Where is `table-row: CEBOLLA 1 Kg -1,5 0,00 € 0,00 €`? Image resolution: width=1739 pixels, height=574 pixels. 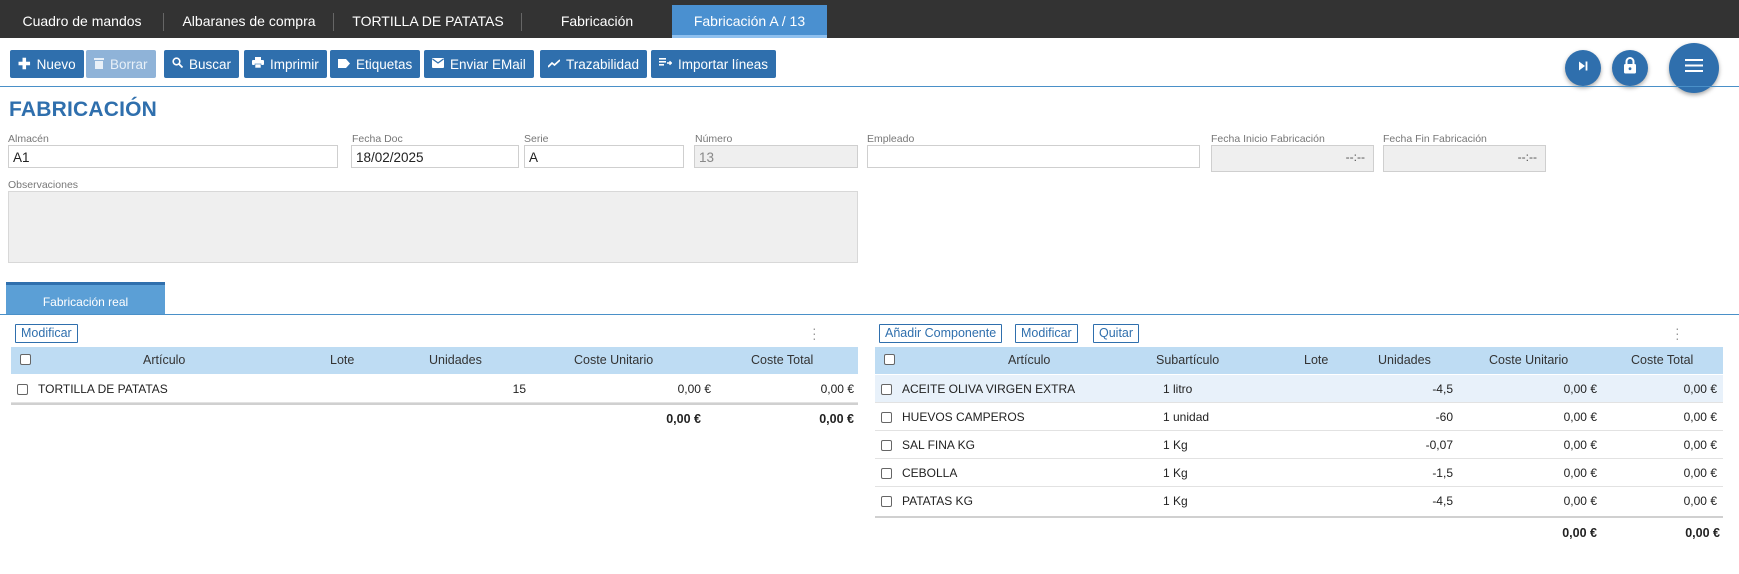
table-row: CEBOLLA 1 Kg -1,5 0,00 € 0,00 € is located at coordinates (1299, 473).